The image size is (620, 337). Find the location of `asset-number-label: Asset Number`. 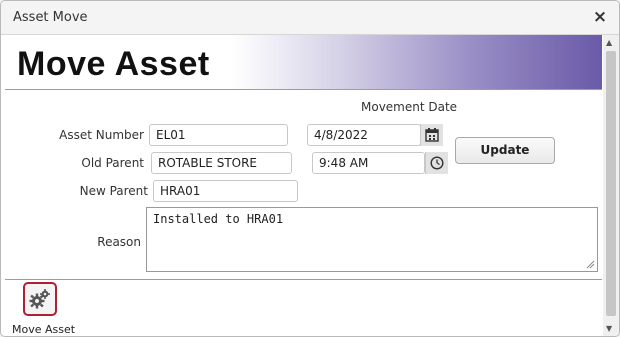

asset-number-label: Asset Number is located at coordinates (101, 135).